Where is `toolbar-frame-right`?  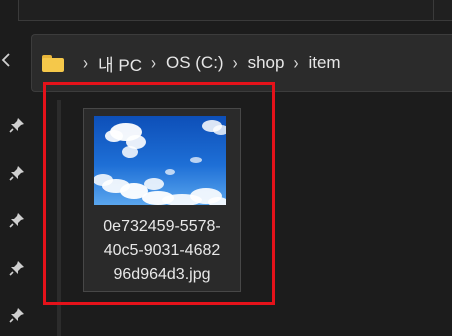
toolbar-frame-right is located at coordinates (442, 10).